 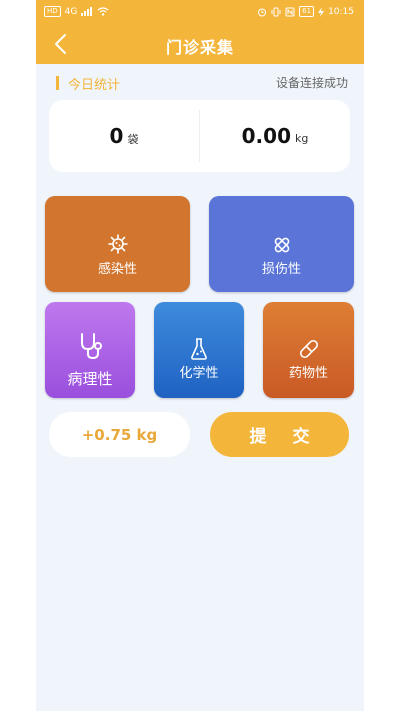 I want to click on bag-count-unit: 袋, so click(x=133, y=139).